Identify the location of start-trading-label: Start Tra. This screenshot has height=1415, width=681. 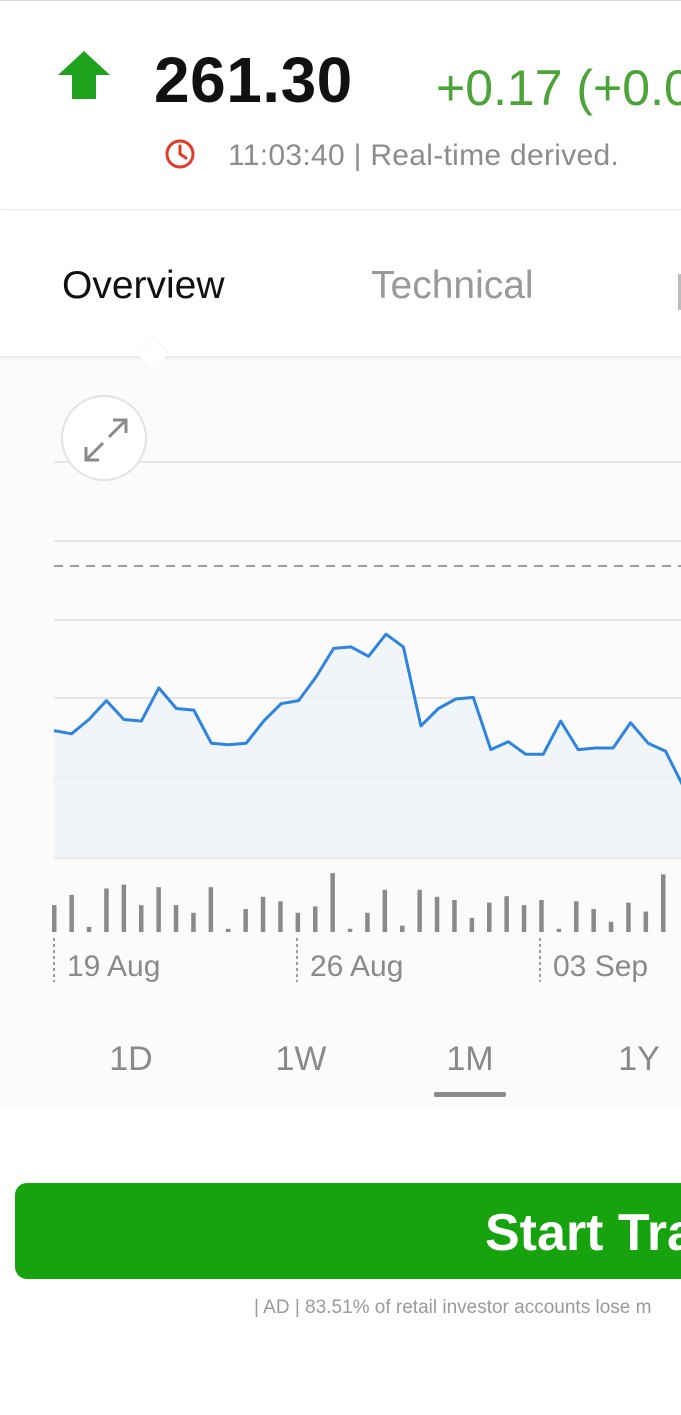
(583, 1233).